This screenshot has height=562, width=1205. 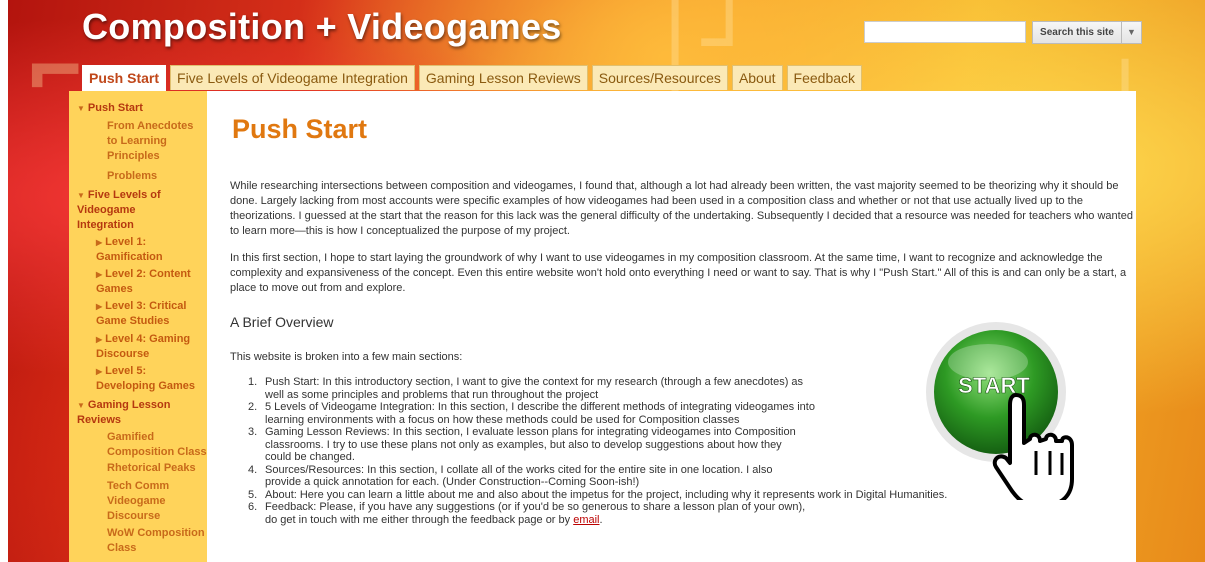 I want to click on tab-push-start: Push Start, so click(x=124, y=78).